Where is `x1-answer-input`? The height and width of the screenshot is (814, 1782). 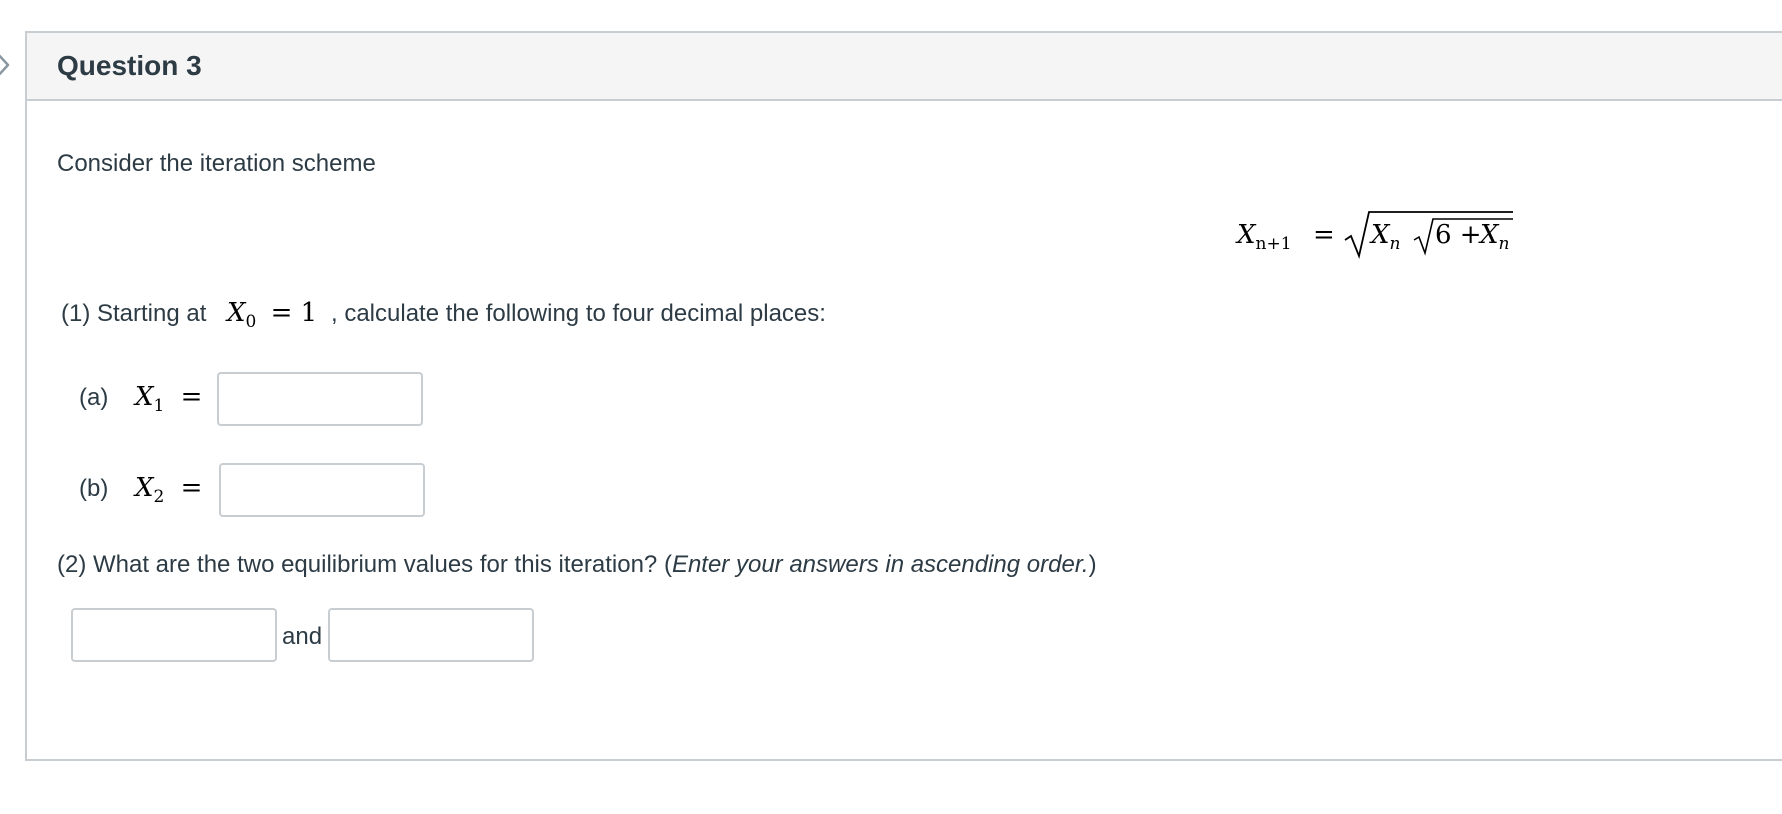 x1-answer-input is located at coordinates (320, 399).